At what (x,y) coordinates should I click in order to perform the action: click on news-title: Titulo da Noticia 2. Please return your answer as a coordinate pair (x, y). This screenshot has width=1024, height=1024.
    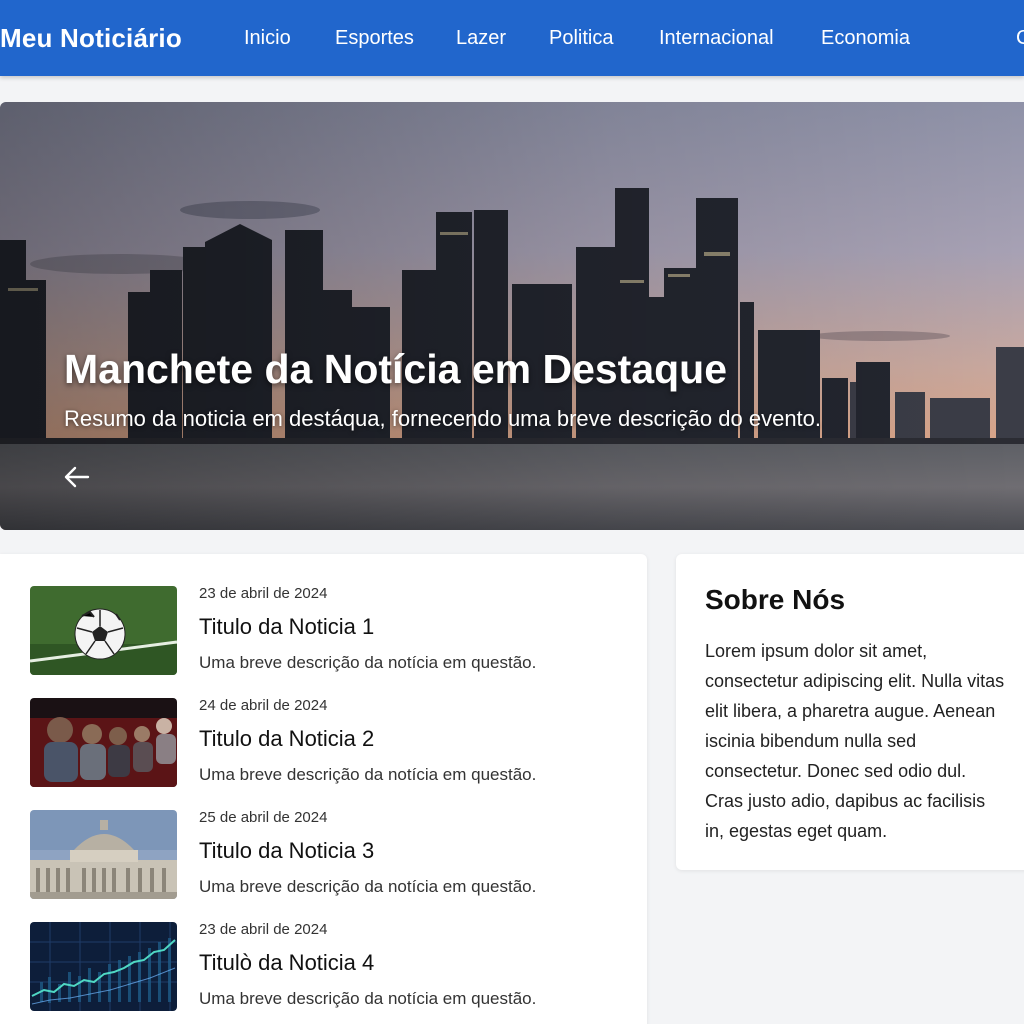
    Looking at the image, I should click on (286, 739).